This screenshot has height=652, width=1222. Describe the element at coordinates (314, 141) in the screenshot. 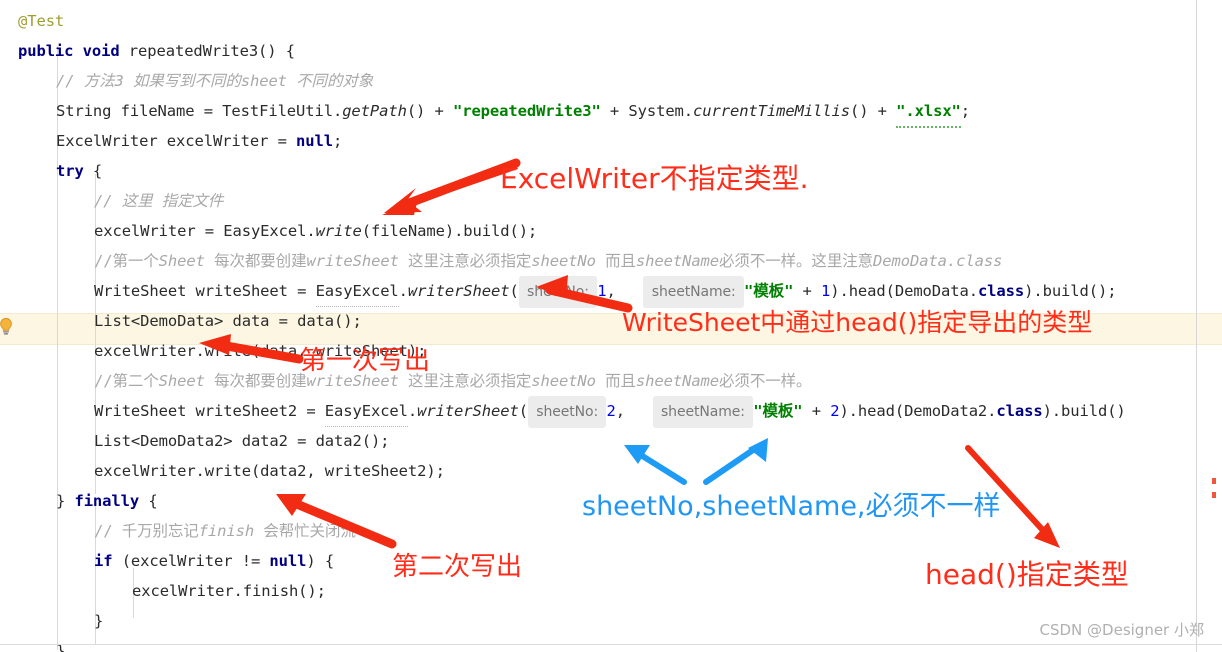

I see `code-token: null` at that location.